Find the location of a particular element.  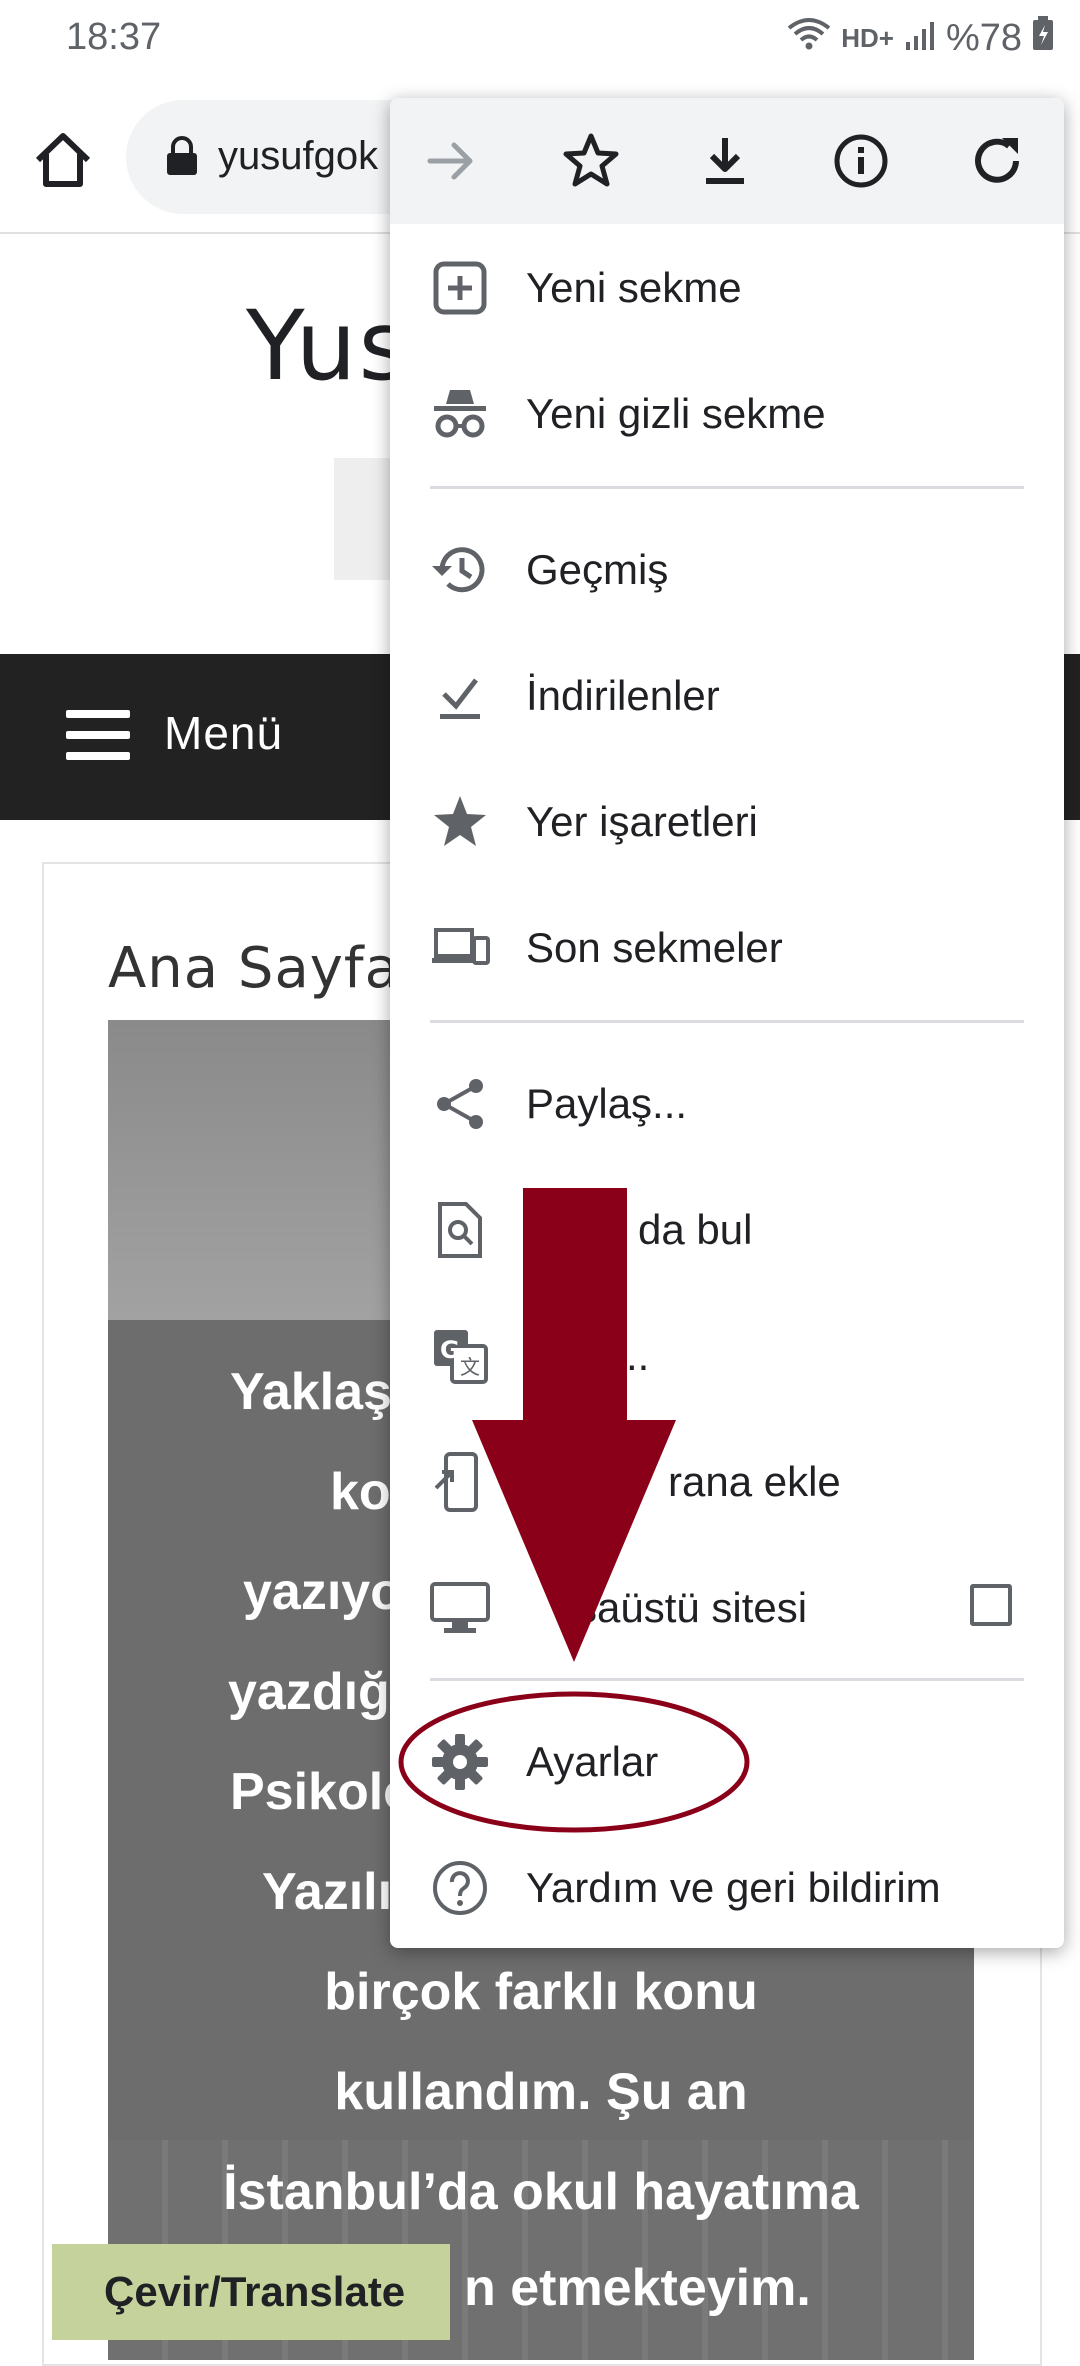

menu-item-label: da bul is located at coordinates (695, 1229).